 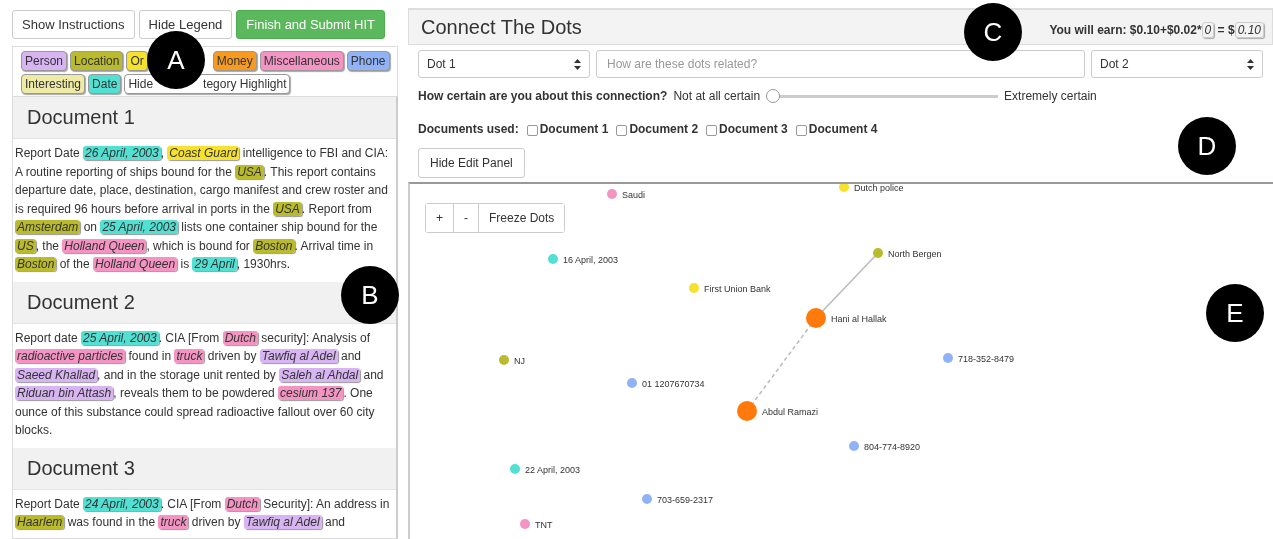 I want to click on slider-thumb, so click(x=773, y=96).